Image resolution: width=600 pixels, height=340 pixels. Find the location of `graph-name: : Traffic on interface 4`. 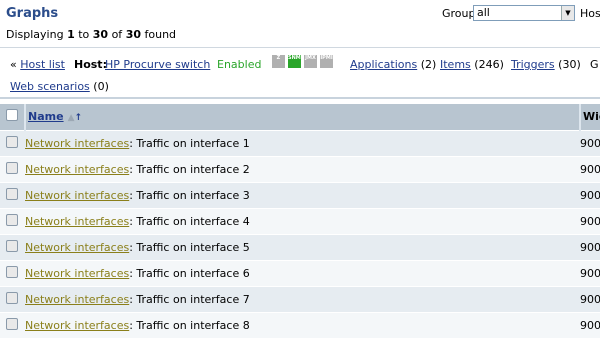

graph-name: : Traffic on interface 4 is located at coordinates (189, 221).